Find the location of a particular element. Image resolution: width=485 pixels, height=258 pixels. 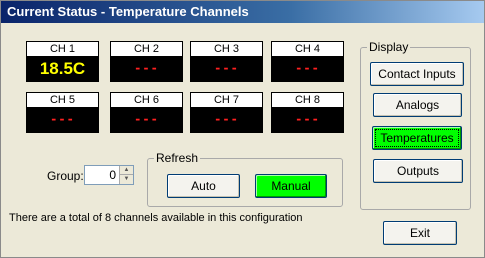

refresh-legend: Refresh is located at coordinates (177, 158).